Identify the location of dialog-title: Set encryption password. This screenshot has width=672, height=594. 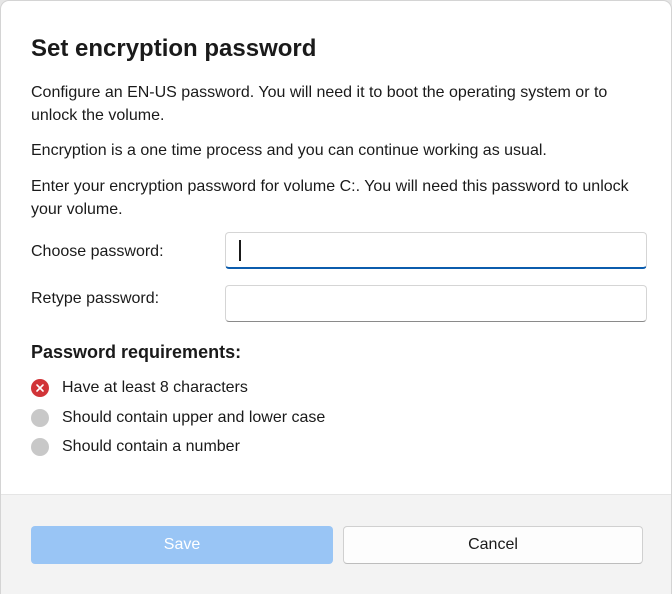
(174, 48).